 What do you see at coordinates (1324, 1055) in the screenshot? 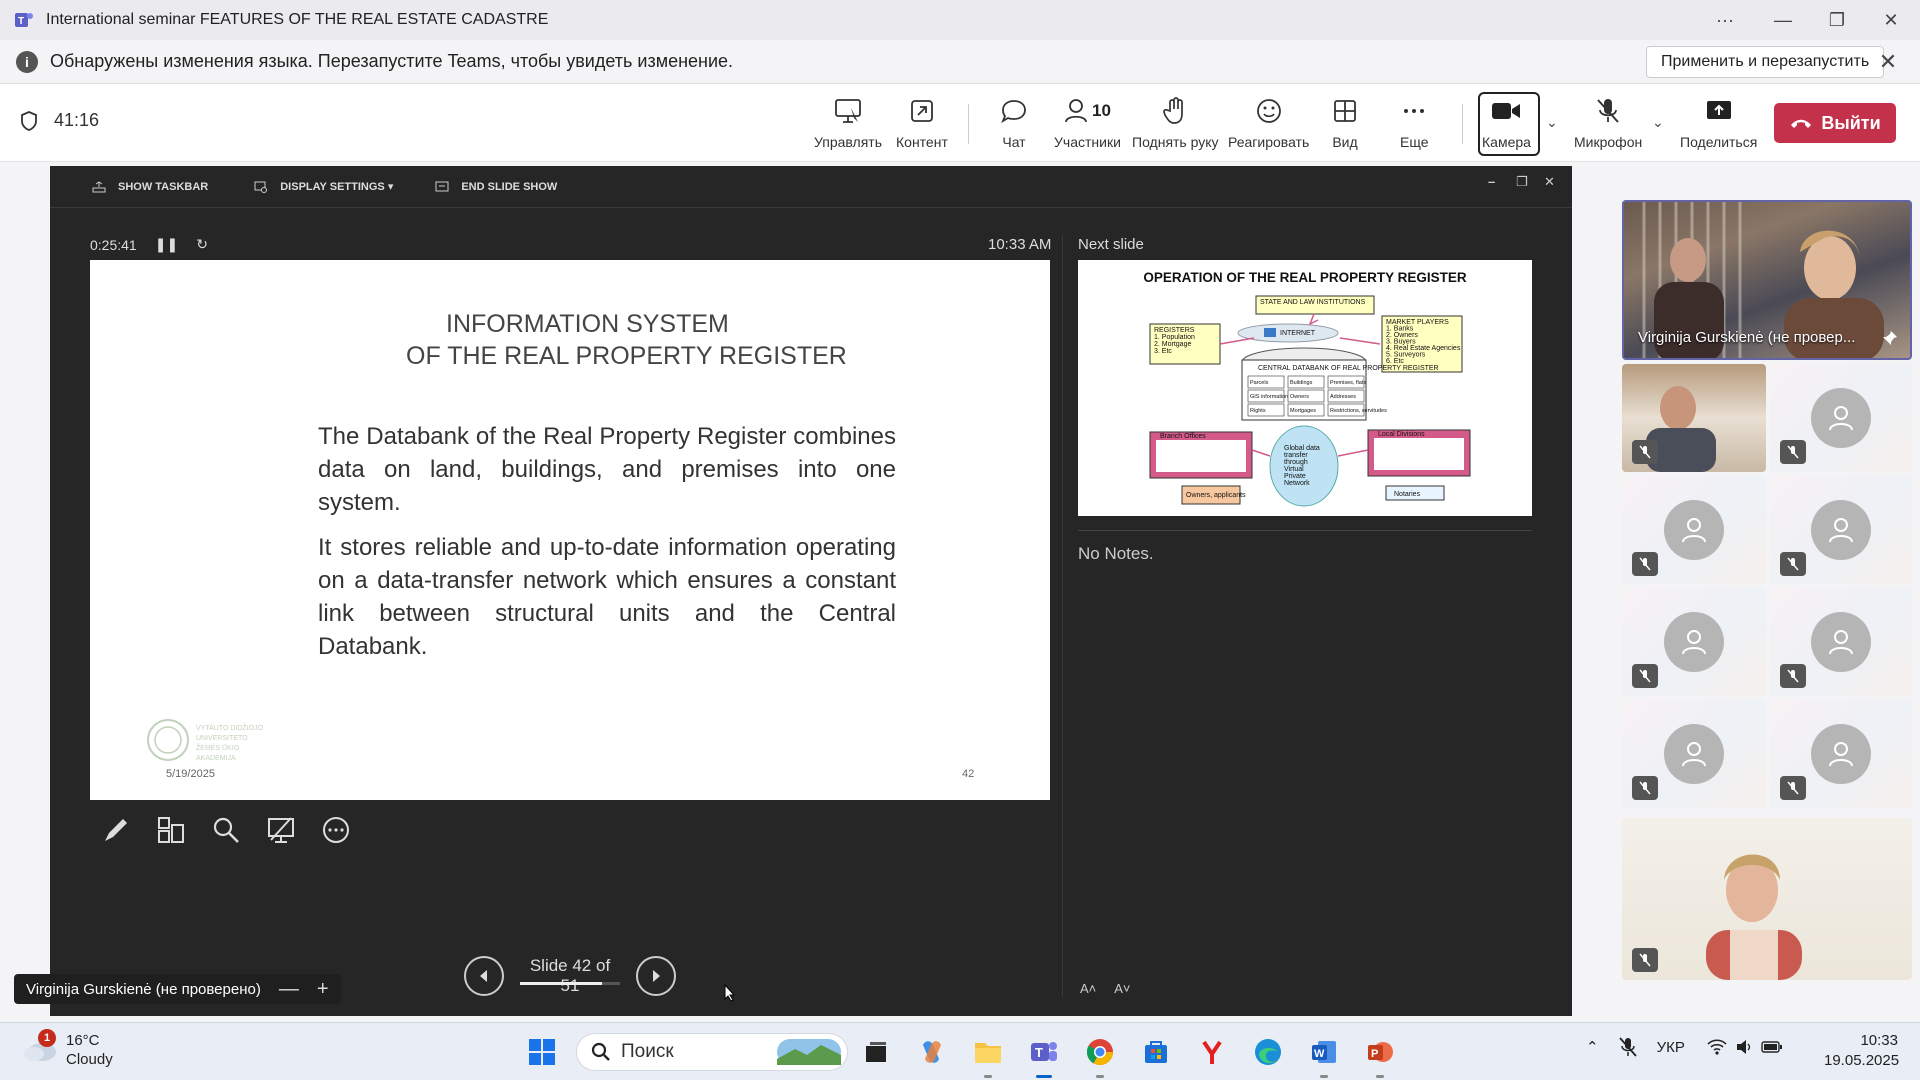
I see `word-app: W` at bounding box center [1324, 1055].